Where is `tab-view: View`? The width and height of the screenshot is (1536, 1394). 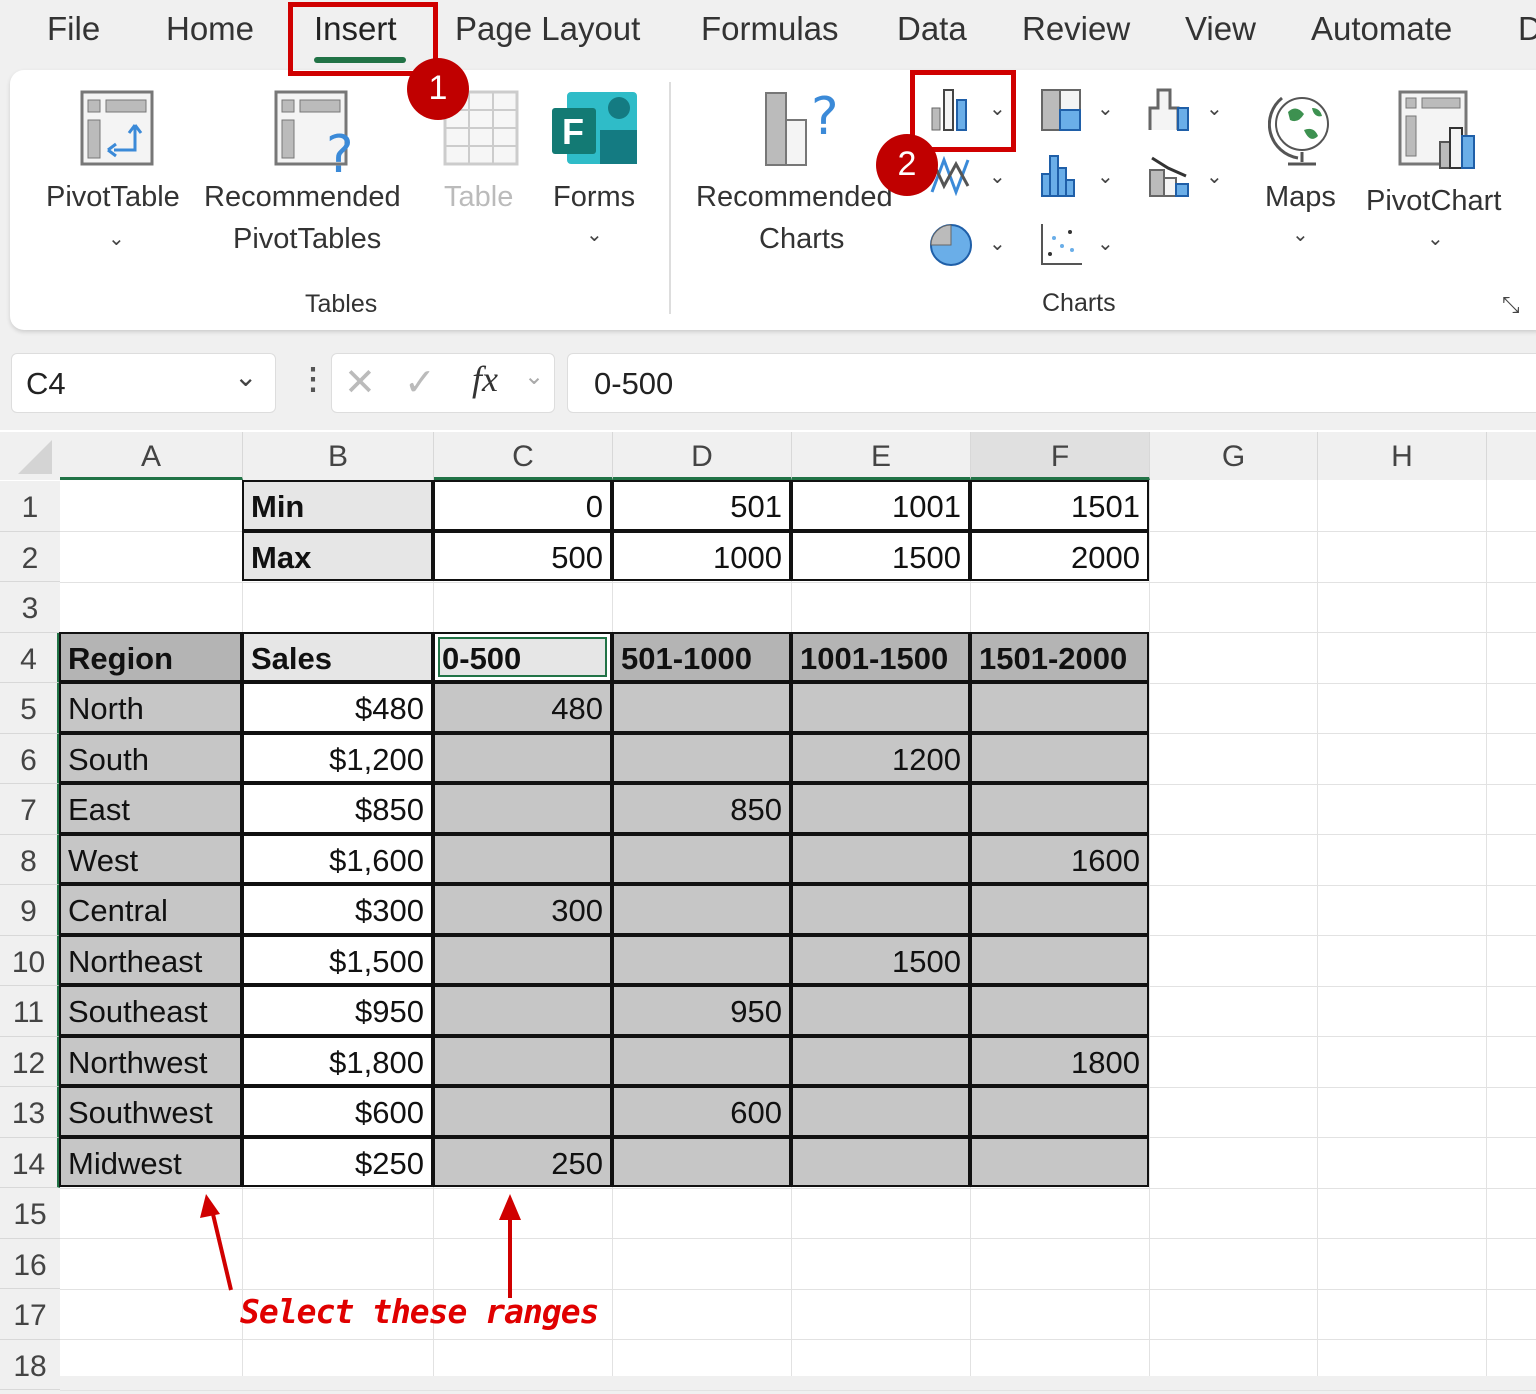
tab-view: View is located at coordinates (1220, 29).